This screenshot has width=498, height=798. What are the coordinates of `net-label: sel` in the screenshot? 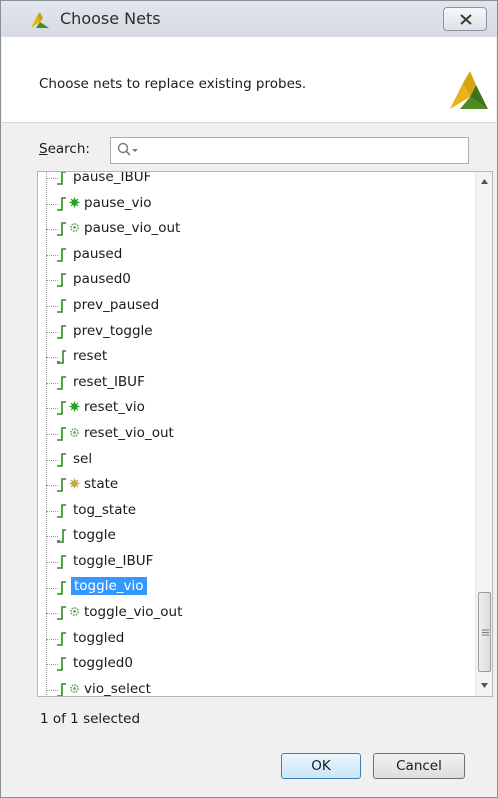 It's located at (82, 459).